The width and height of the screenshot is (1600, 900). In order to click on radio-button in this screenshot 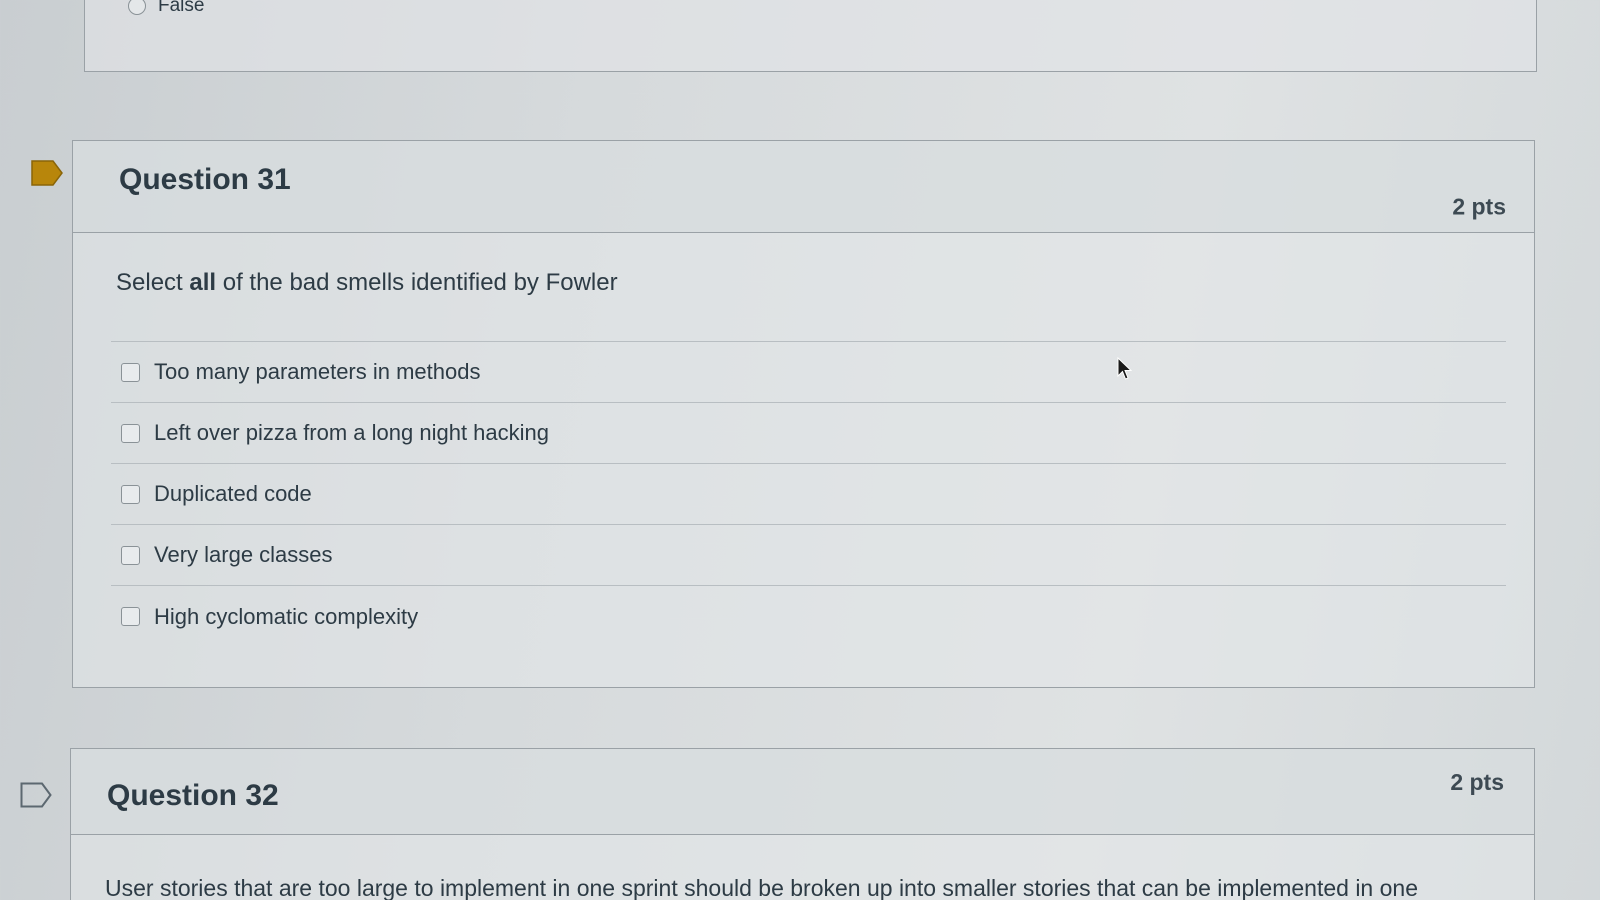, I will do `click(137, 7)`.